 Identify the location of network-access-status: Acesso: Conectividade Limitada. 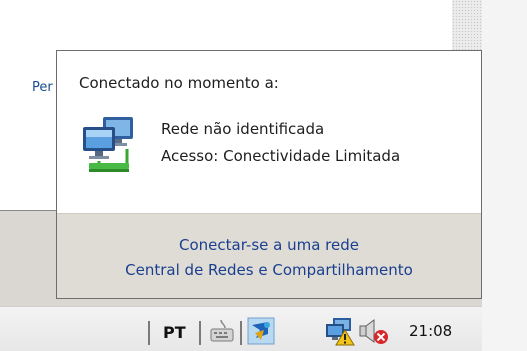
(281, 156).